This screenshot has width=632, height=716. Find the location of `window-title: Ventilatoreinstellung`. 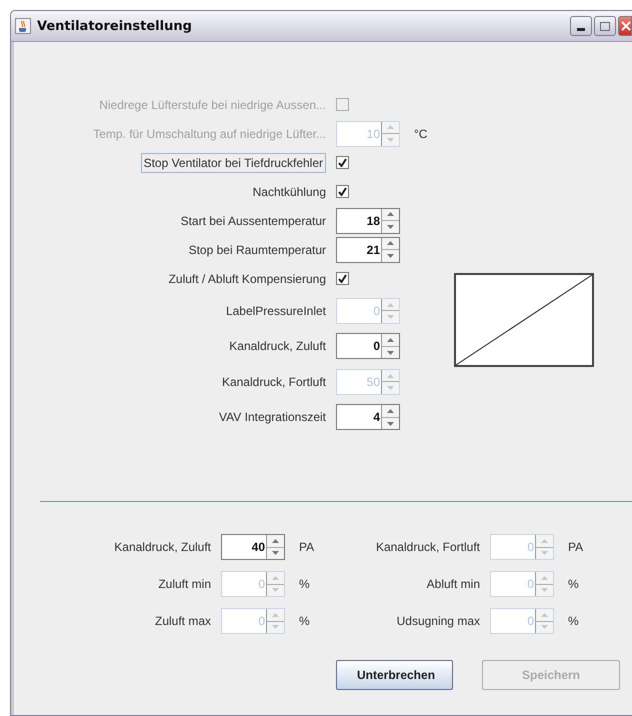

window-title: Ventilatoreinstellung is located at coordinates (114, 26).